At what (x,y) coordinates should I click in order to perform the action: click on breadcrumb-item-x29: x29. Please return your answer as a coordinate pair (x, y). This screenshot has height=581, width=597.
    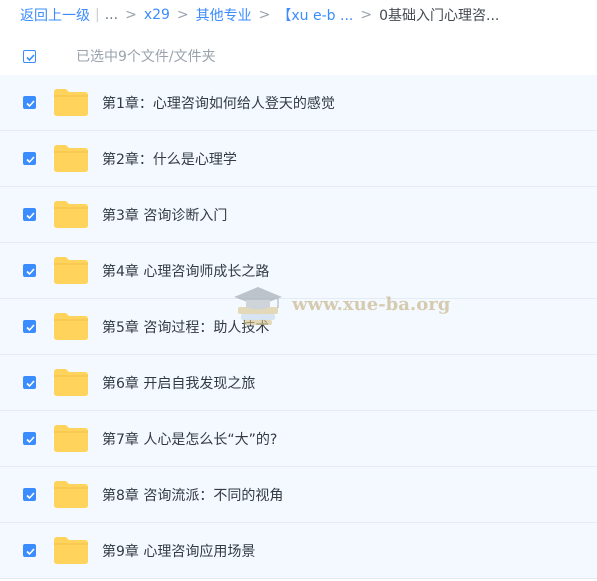
    Looking at the image, I should click on (157, 15).